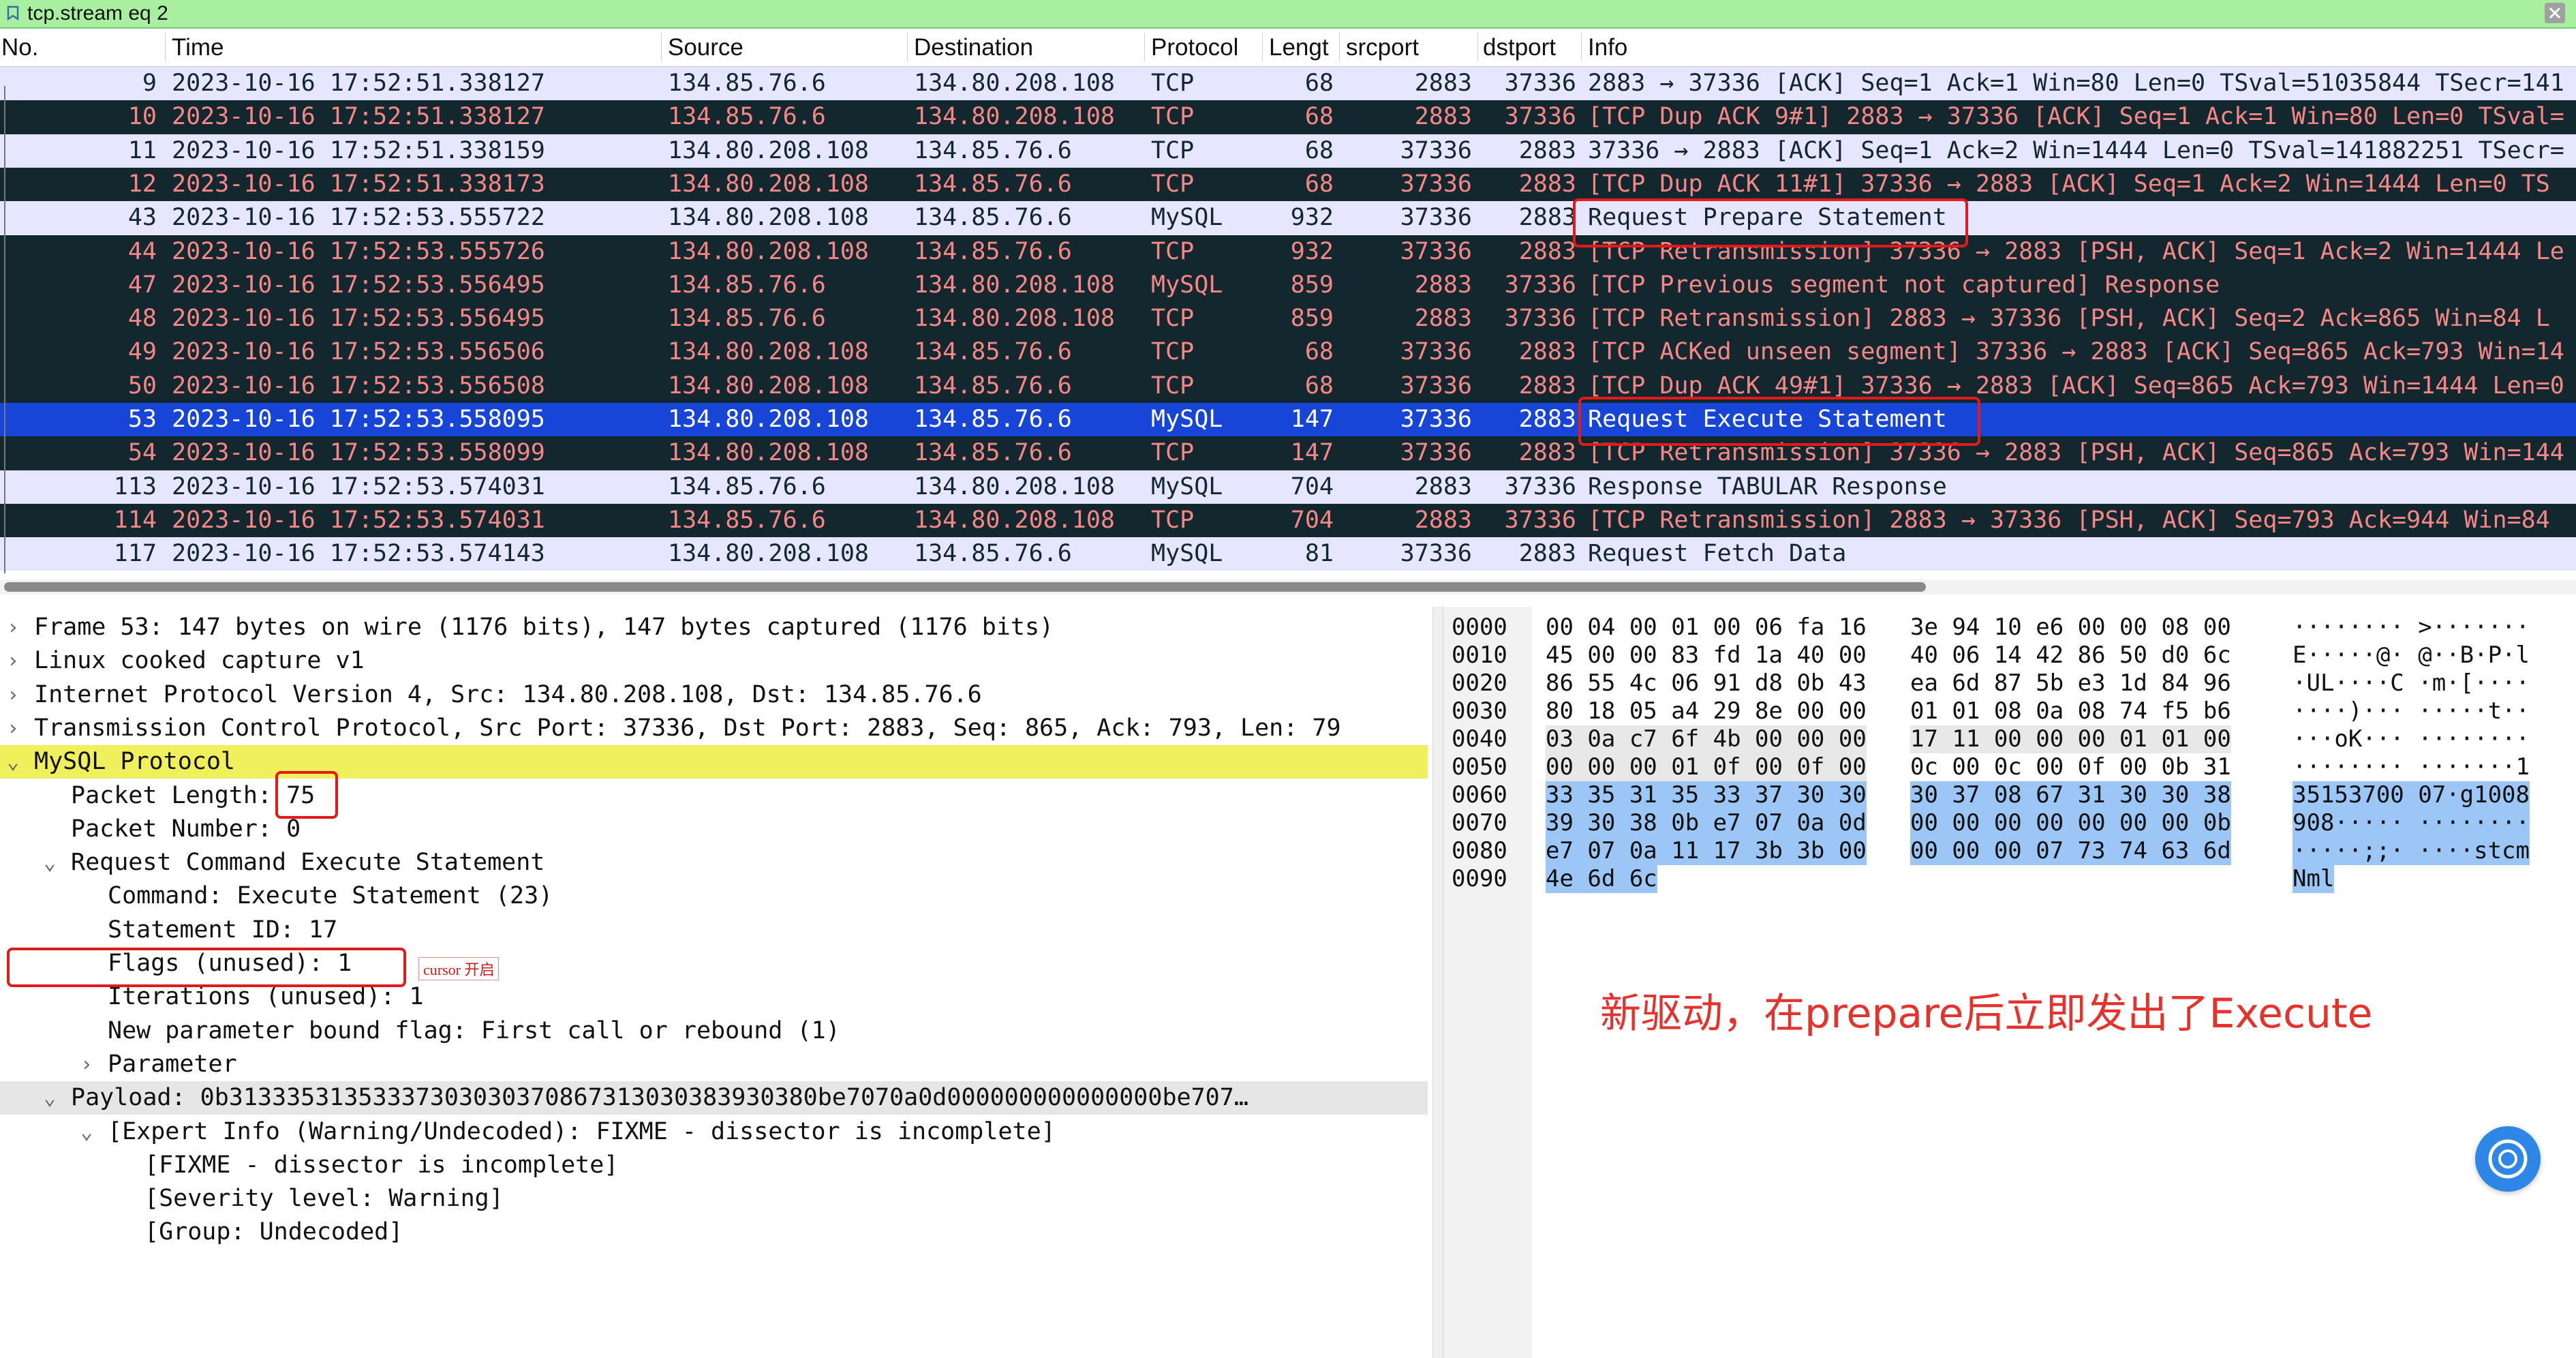  I want to click on detail-tree-item: ⌄ Request Command Execute Statement, so click(714, 862).